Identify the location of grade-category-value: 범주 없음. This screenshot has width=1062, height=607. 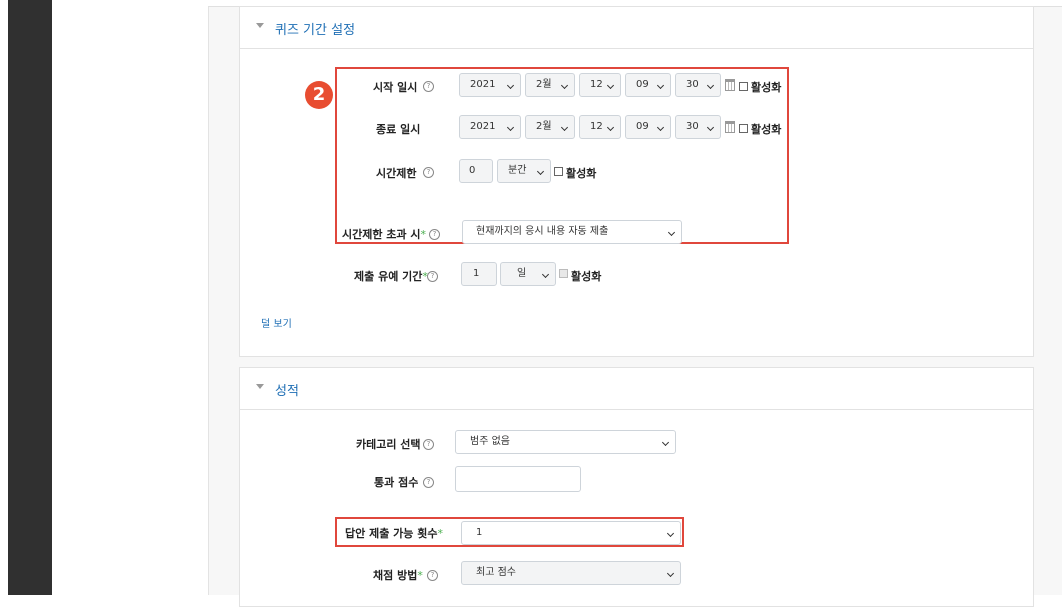
(490, 441).